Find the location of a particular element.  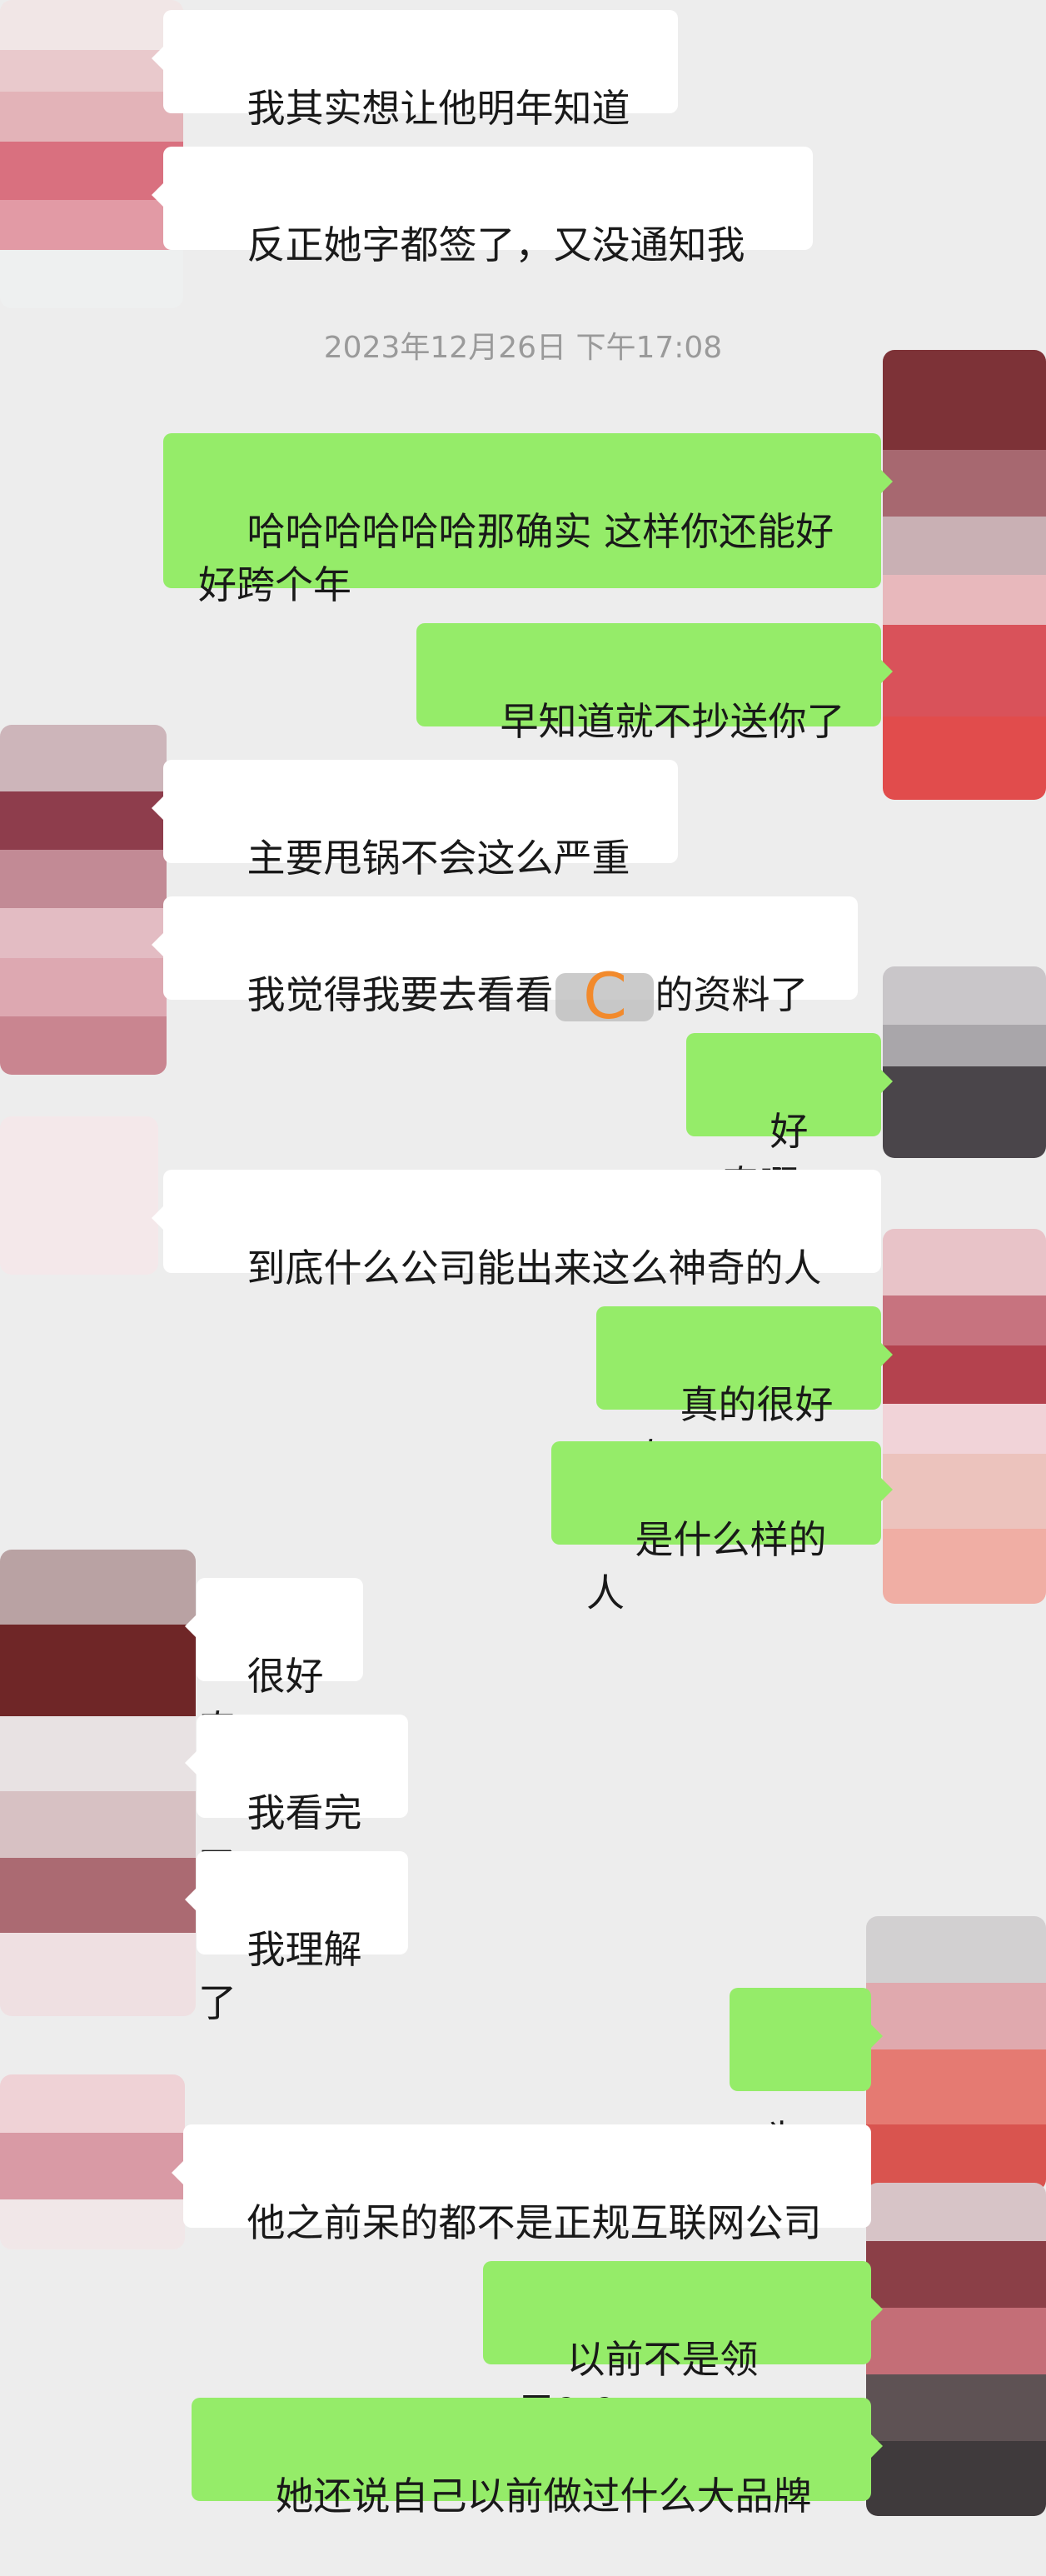

outgoing-message: 为啥 is located at coordinates (806, 2101).